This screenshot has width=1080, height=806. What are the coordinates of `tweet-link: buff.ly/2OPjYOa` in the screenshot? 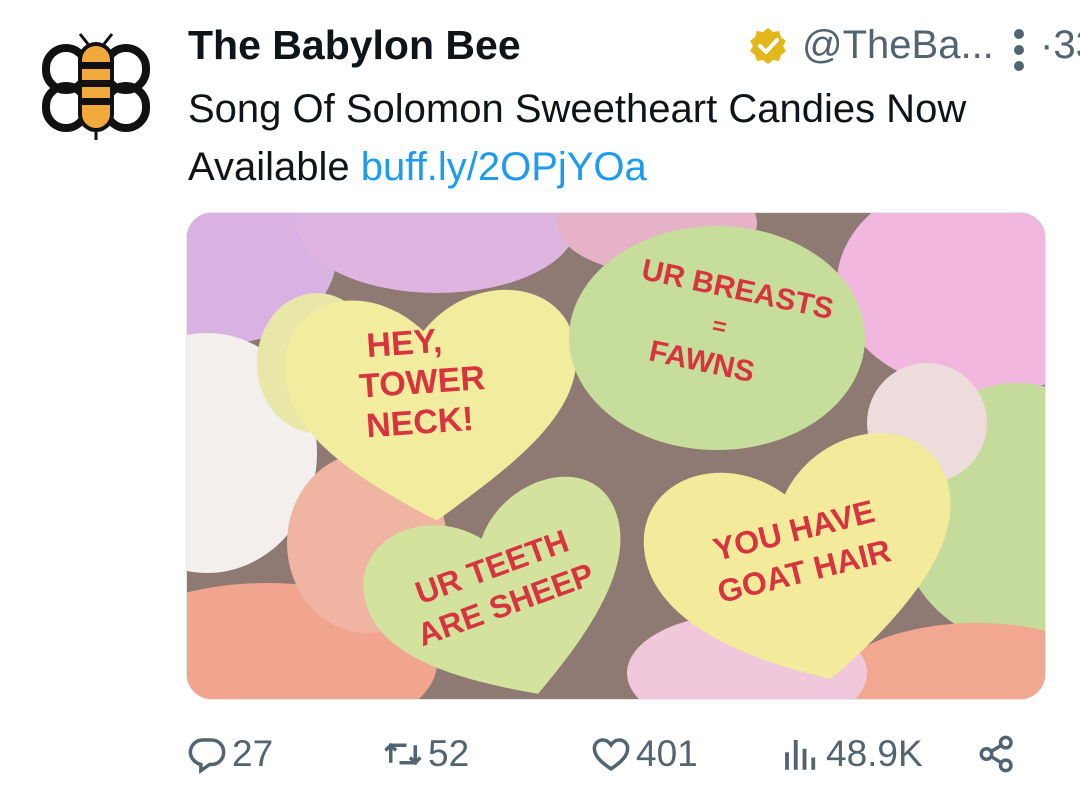 It's located at (504, 167).